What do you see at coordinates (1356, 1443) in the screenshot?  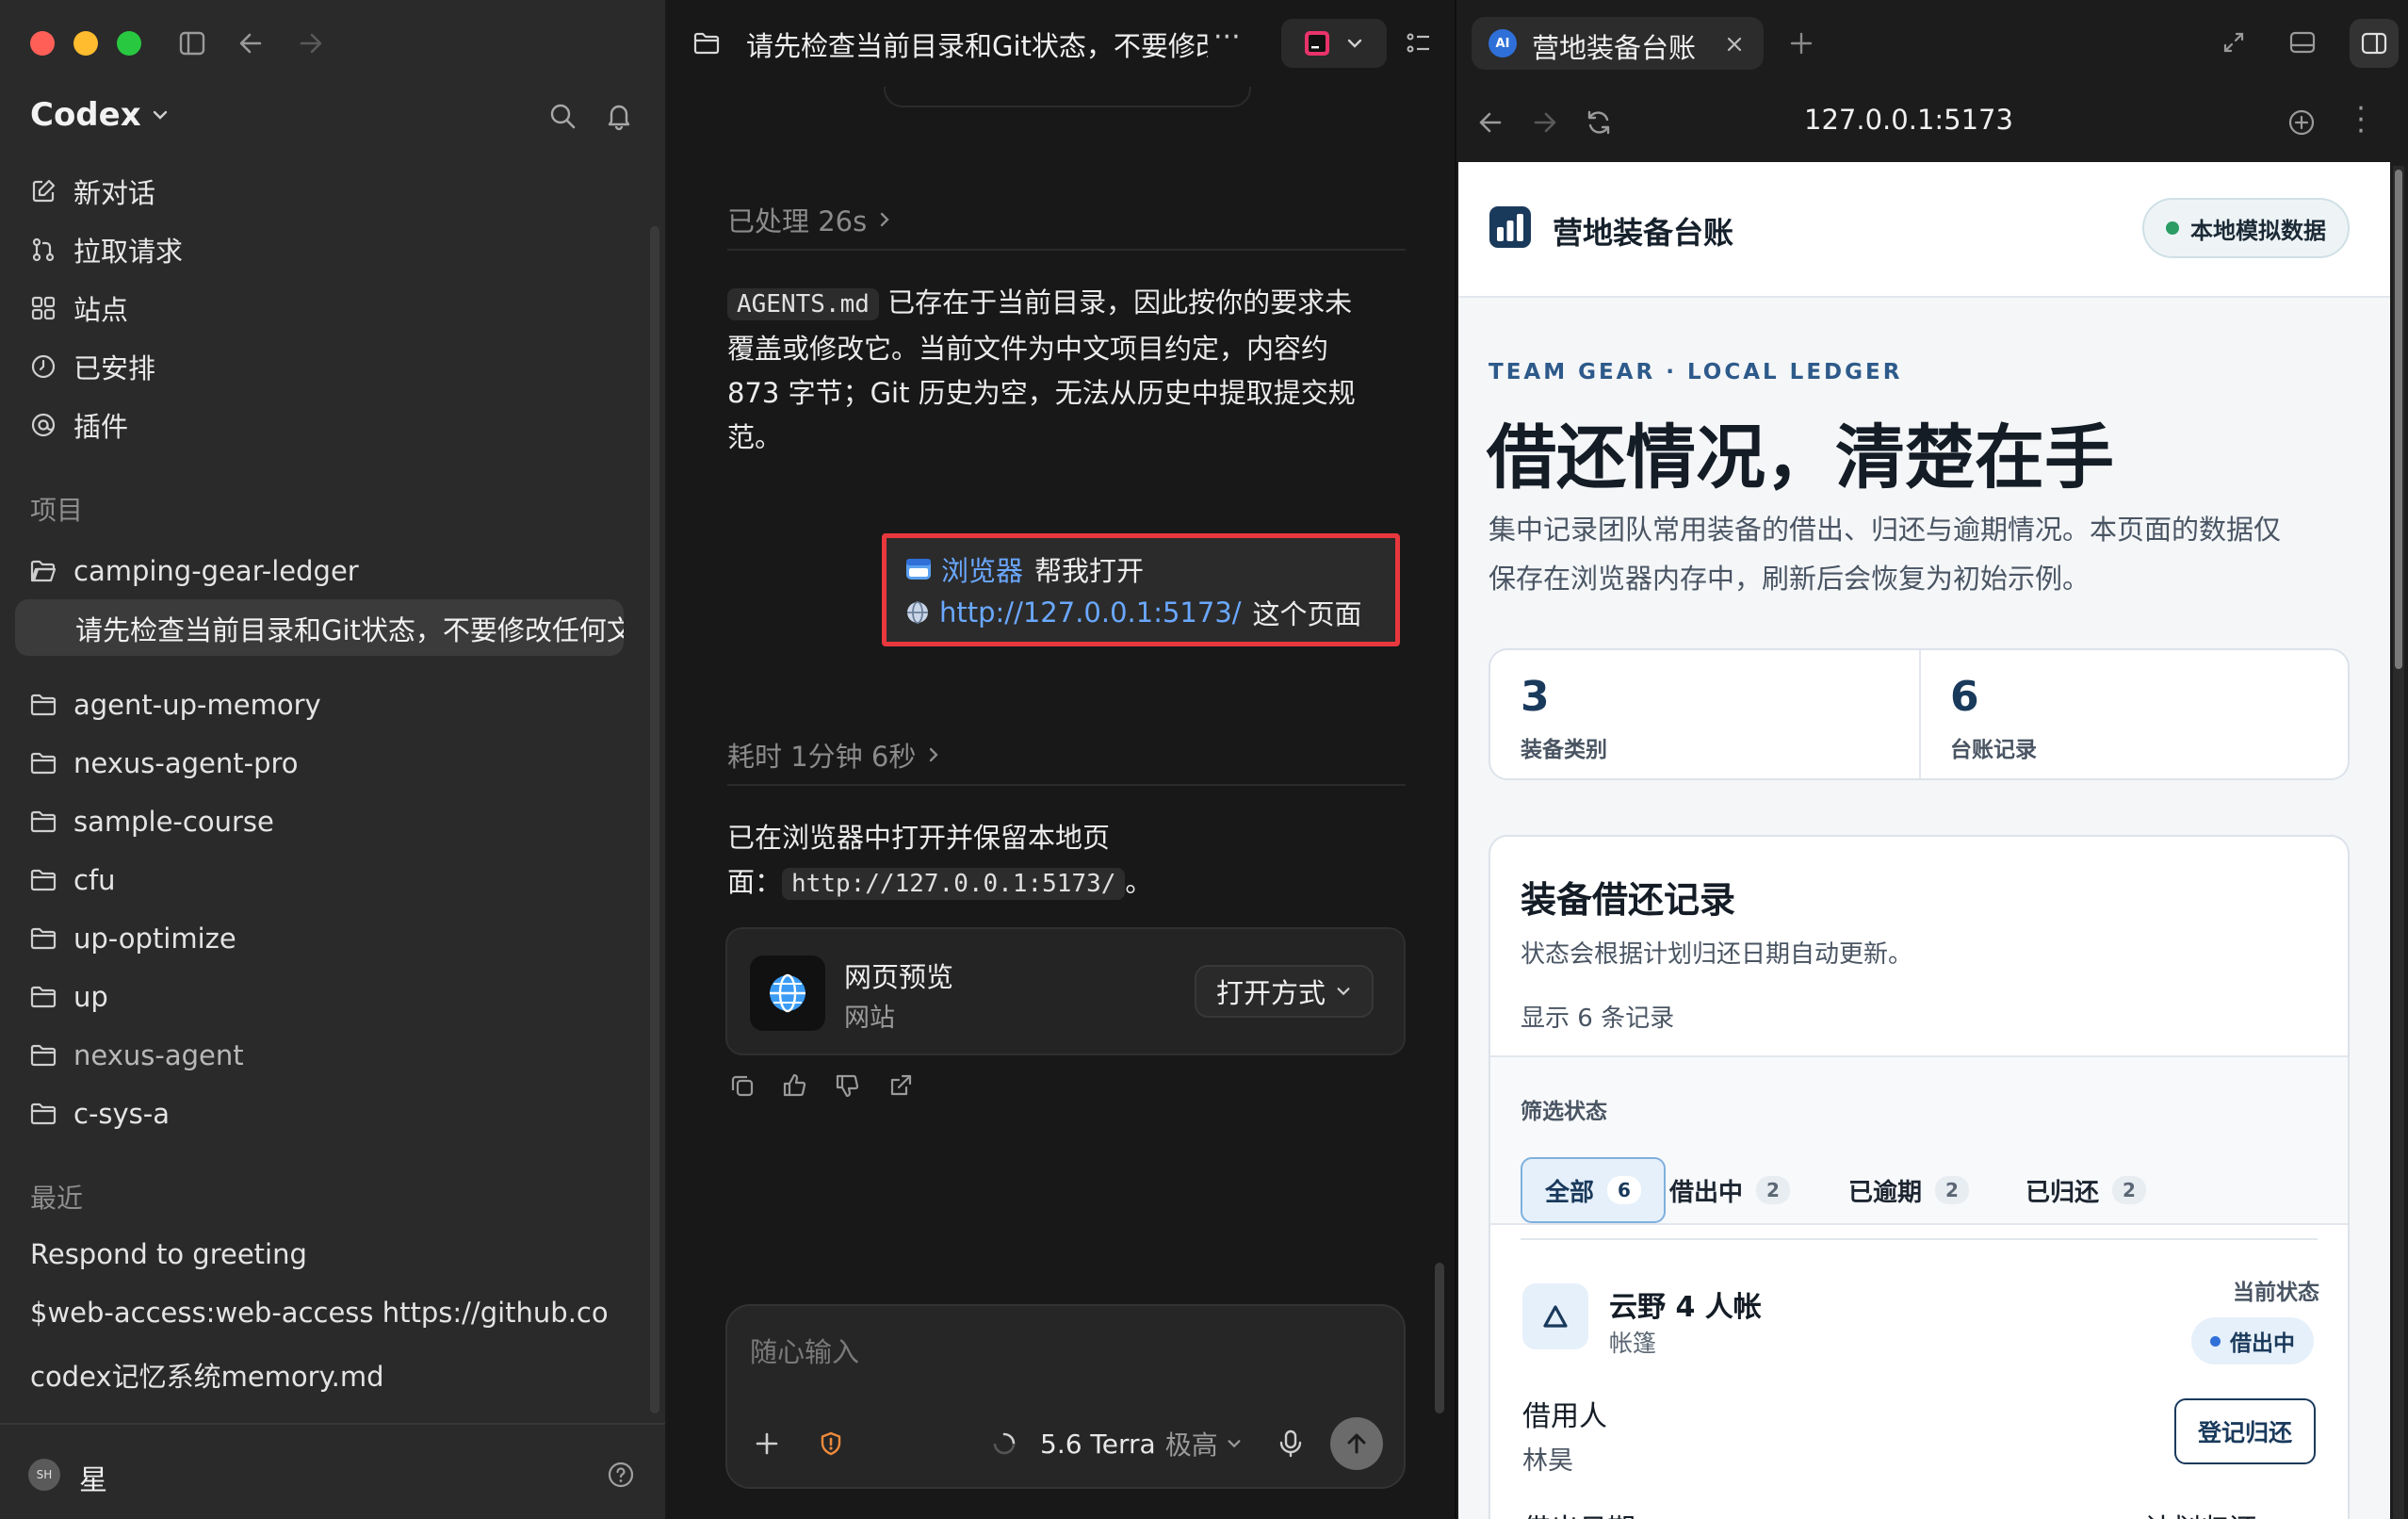 I see `send-button` at bounding box center [1356, 1443].